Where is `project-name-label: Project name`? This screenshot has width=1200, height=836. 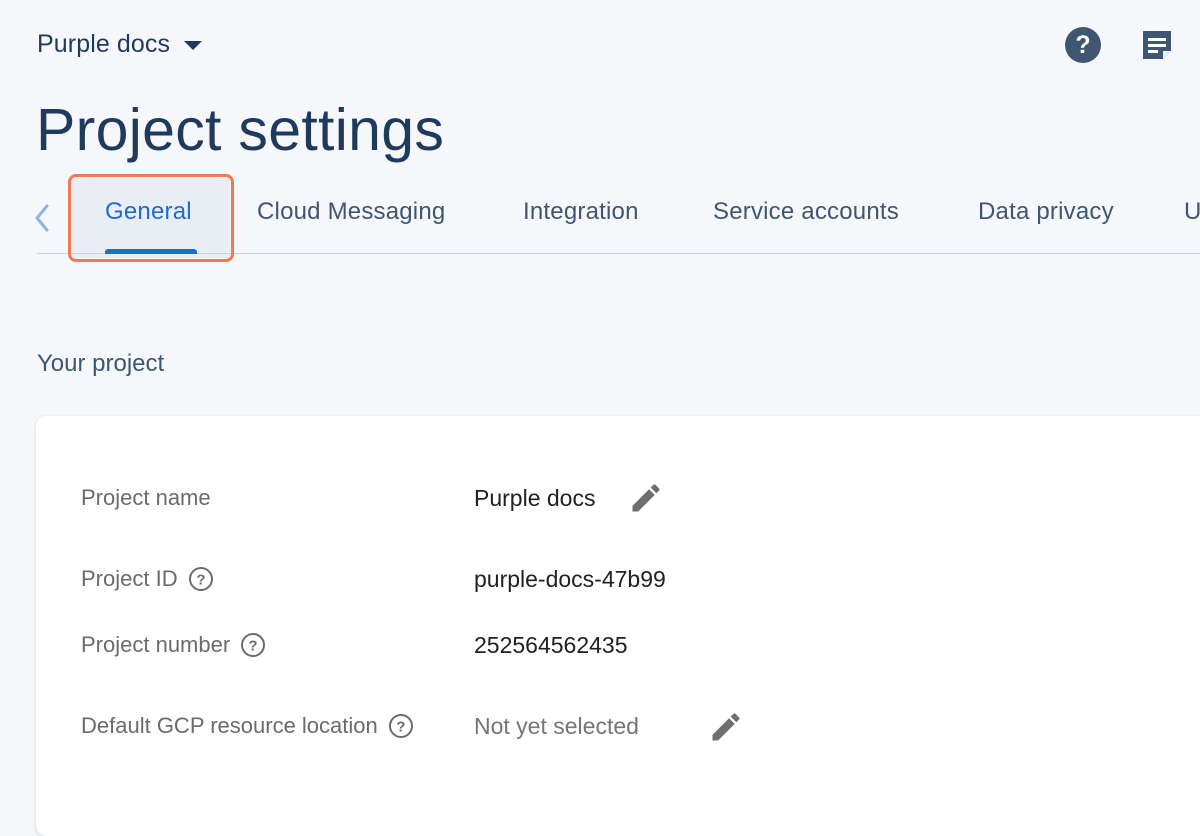
project-name-label: Project name is located at coordinates (146, 498).